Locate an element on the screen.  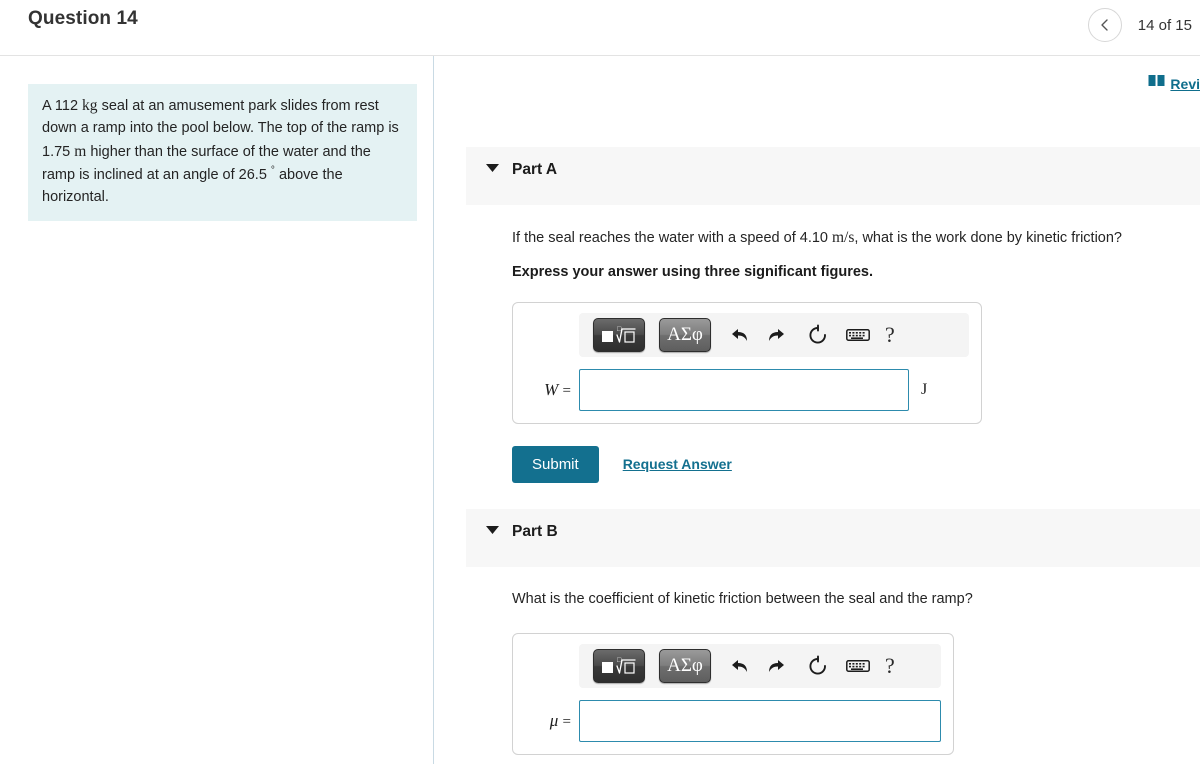
part-a-header: Part A is located at coordinates (833, 176).